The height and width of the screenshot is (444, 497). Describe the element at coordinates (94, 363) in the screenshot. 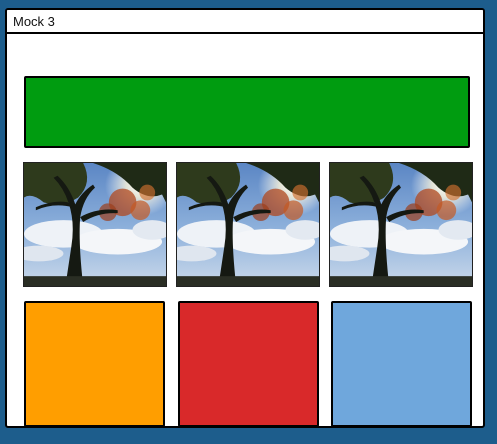

I see `orange-tile` at that location.